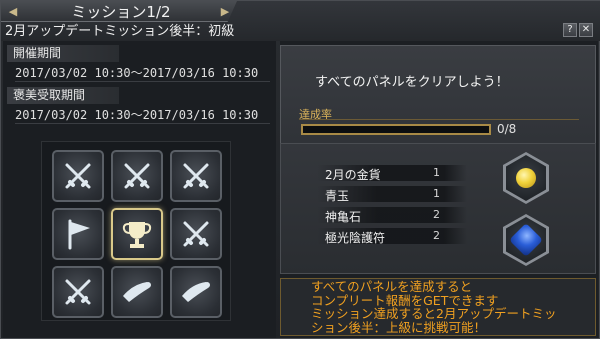 The image size is (600, 339). Describe the element at coordinates (142, 115) in the screenshot. I see `reward-period-value: 2017/03/02 10:30～2017/03/16 10:30` at that location.